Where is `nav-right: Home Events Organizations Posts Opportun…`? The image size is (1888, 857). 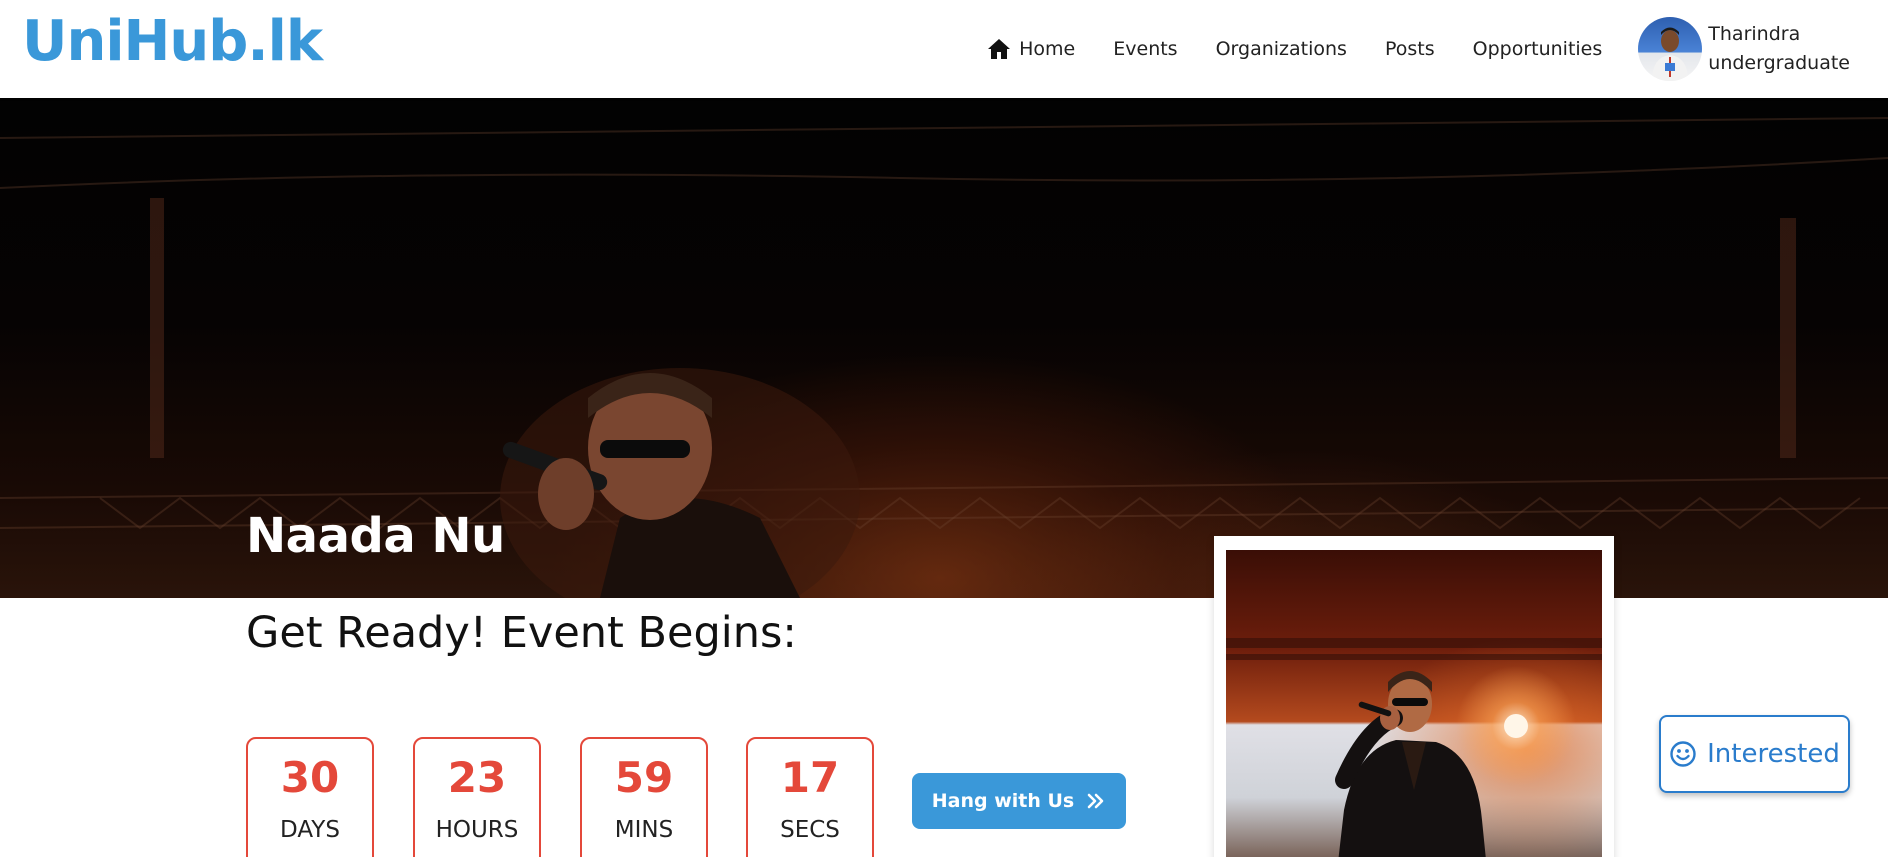 nav-right: Home Events Organizations Posts Opportun… is located at coordinates (1418, 49).